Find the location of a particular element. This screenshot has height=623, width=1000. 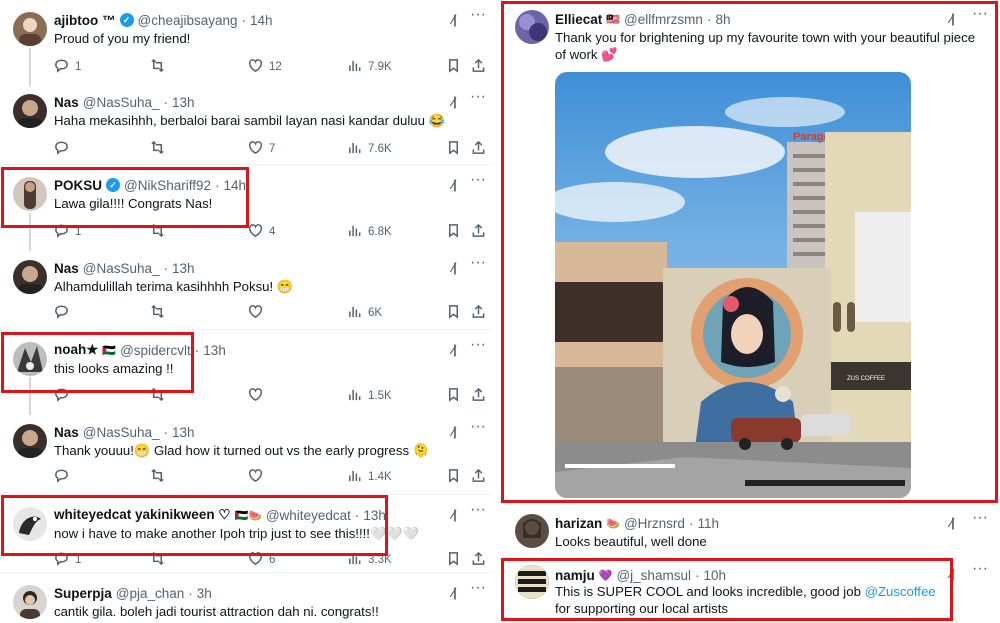

timestamp: 10h is located at coordinates (714, 575).